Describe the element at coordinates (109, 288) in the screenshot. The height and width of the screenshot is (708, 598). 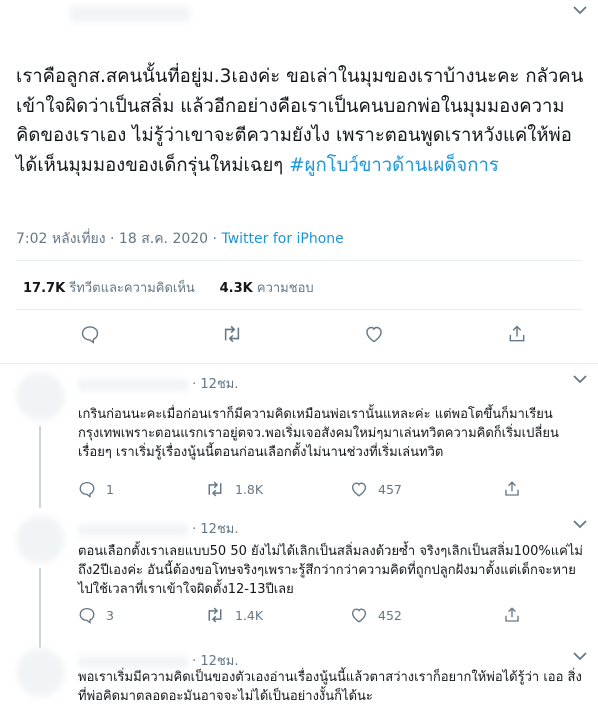
I see `retweets-stat: 17.7K รีทวีตและความคิดเห็น` at that location.